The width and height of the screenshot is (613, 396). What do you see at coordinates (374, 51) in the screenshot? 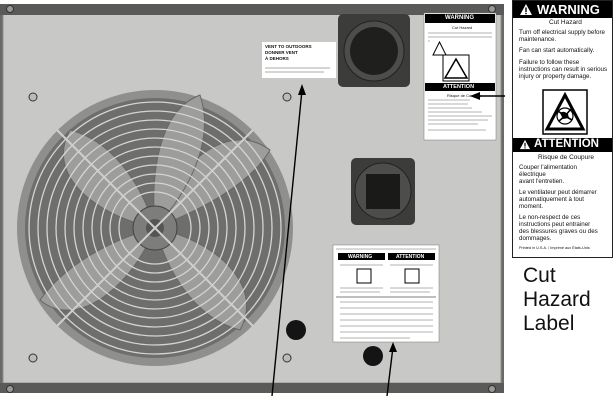
I see `upper-duct-opening` at bounding box center [374, 51].